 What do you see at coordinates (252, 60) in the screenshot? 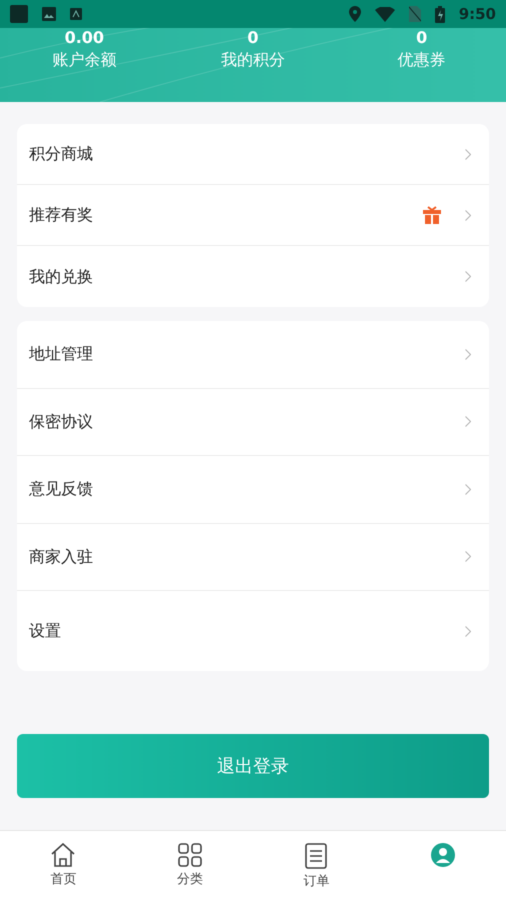
I see `stat-label: 我的积分` at bounding box center [252, 60].